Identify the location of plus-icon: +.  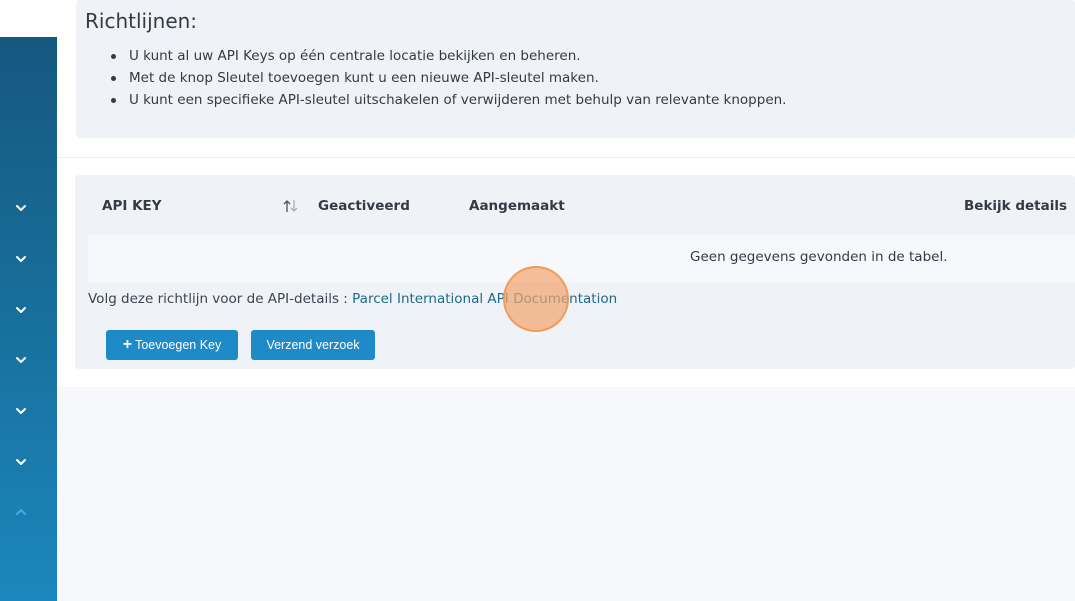
(127, 344).